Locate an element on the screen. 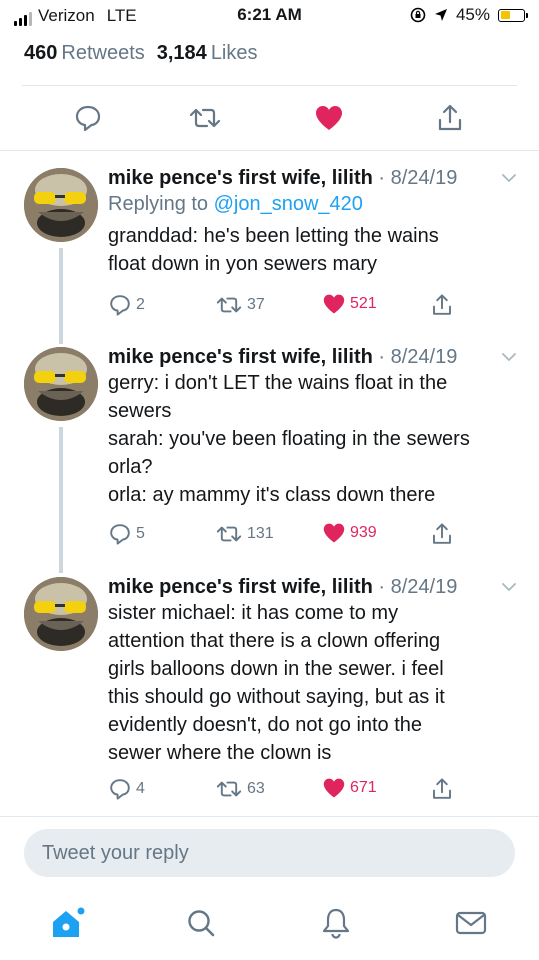 The image size is (539, 960). replying-to-label: Replying to is located at coordinates (158, 204).